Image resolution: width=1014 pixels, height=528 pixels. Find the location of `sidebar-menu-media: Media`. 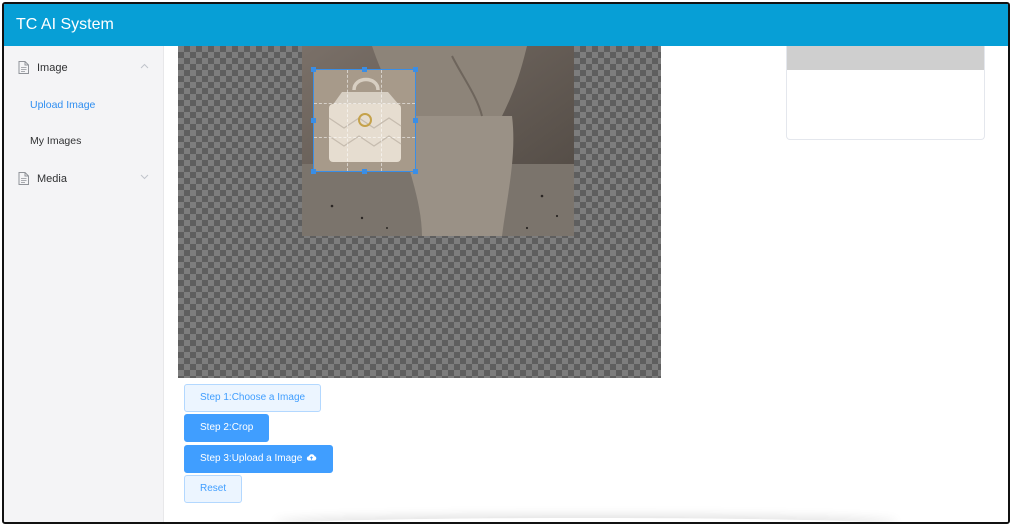

sidebar-menu-media: Media is located at coordinates (84, 179).